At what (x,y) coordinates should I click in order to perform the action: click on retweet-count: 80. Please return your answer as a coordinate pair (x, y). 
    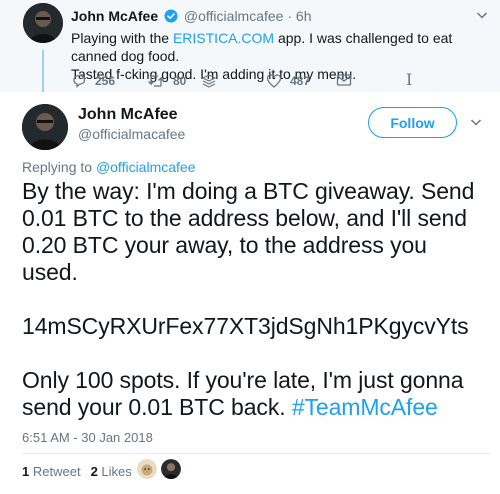
    Looking at the image, I should click on (180, 81).